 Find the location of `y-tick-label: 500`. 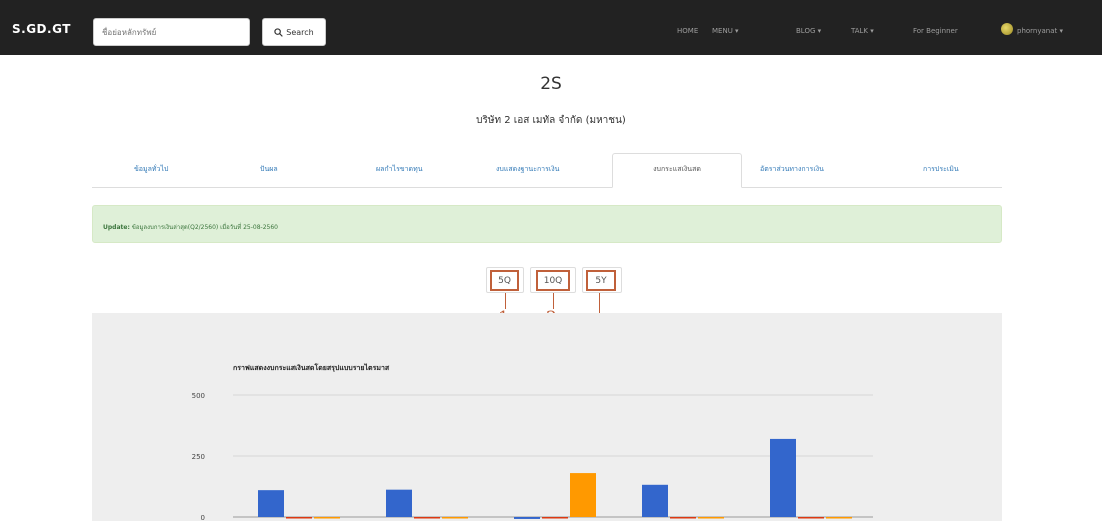

y-tick-label: 500 is located at coordinates (198, 396).